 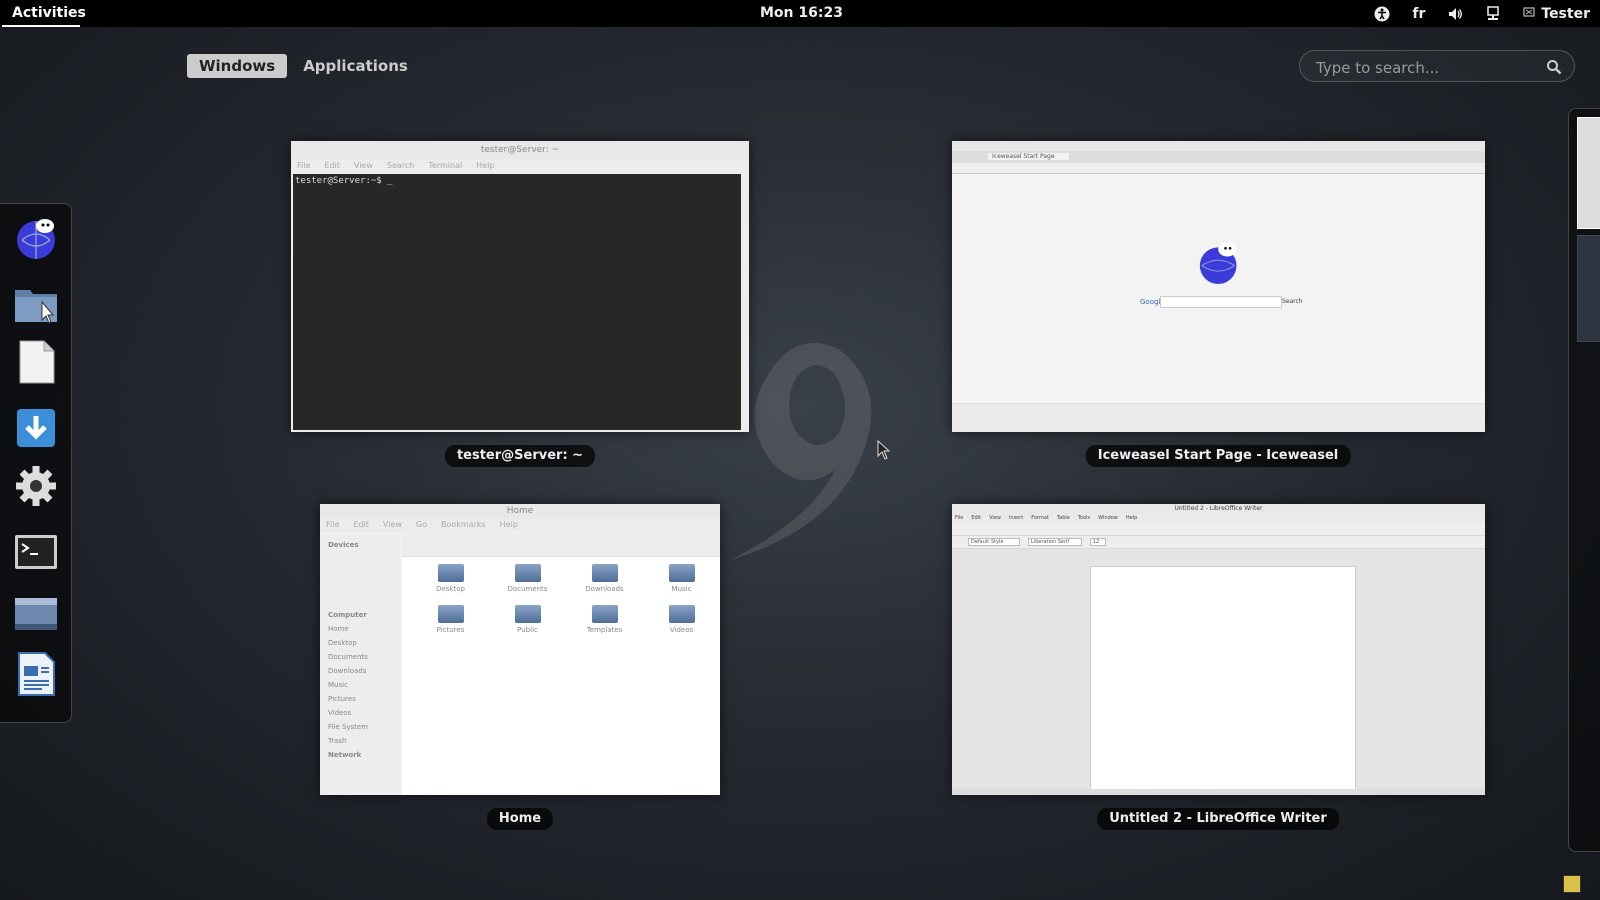 I want to click on activities-button: Activities, so click(x=49, y=13).